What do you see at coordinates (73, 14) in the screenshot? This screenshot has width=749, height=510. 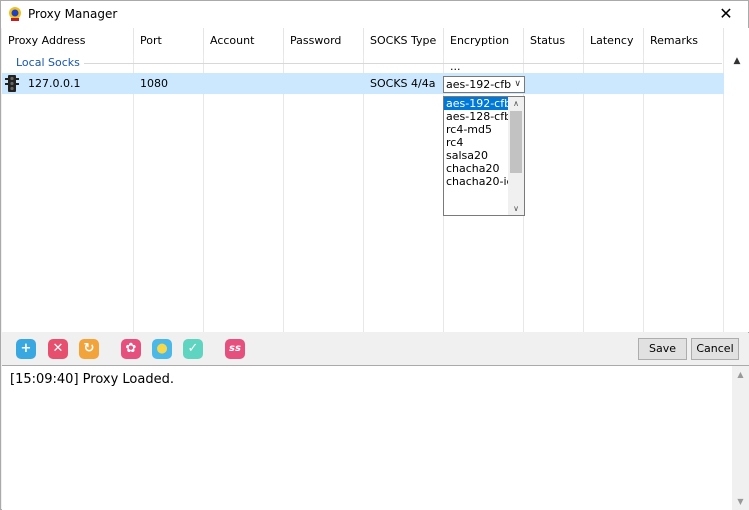 I see `window-title: Proxy Manager` at bounding box center [73, 14].